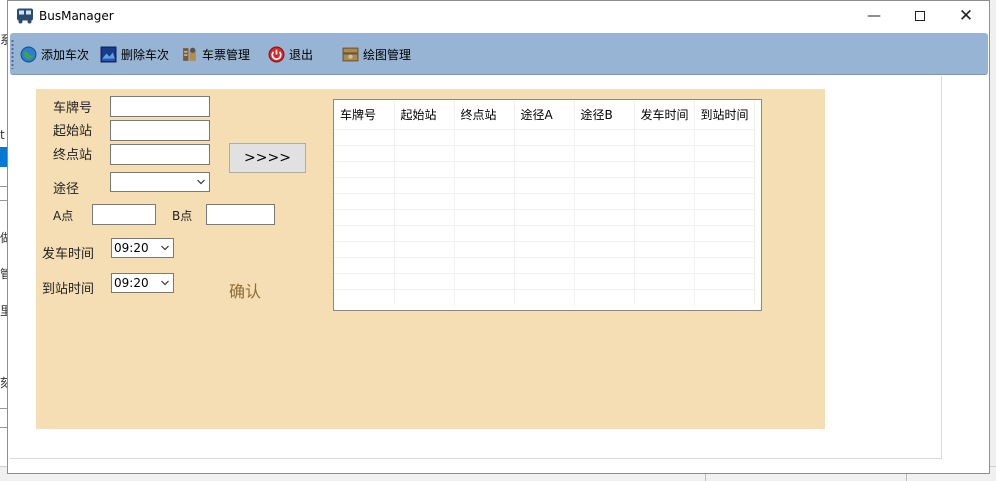 This screenshot has height=481, width=996. What do you see at coordinates (160, 106) in the screenshot?
I see `plate-input` at bounding box center [160, 106].